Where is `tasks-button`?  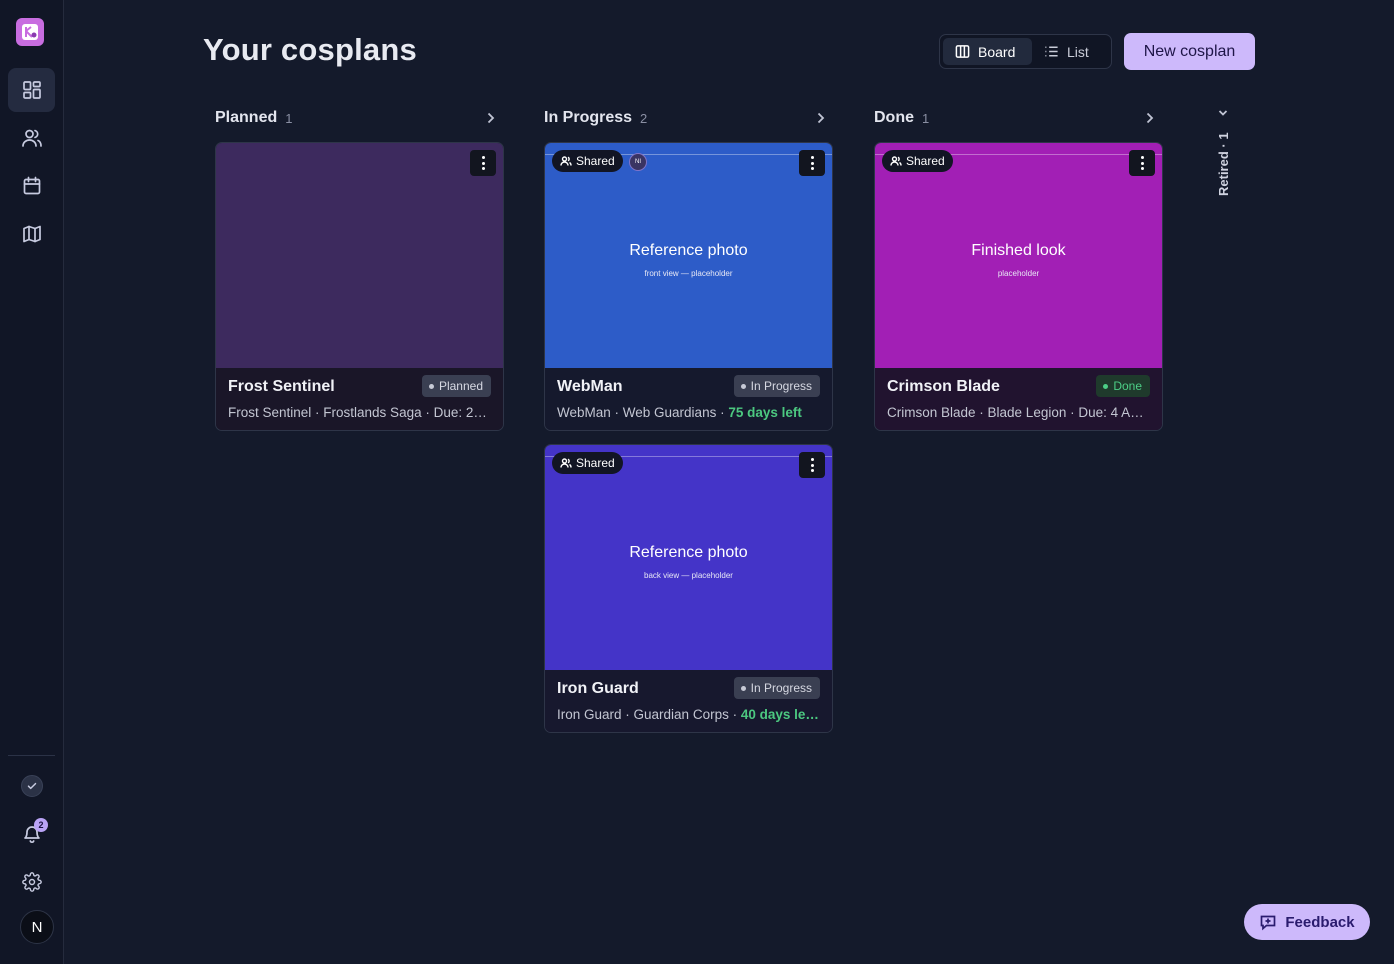 tasks-button is located at coordinates (32, 786).